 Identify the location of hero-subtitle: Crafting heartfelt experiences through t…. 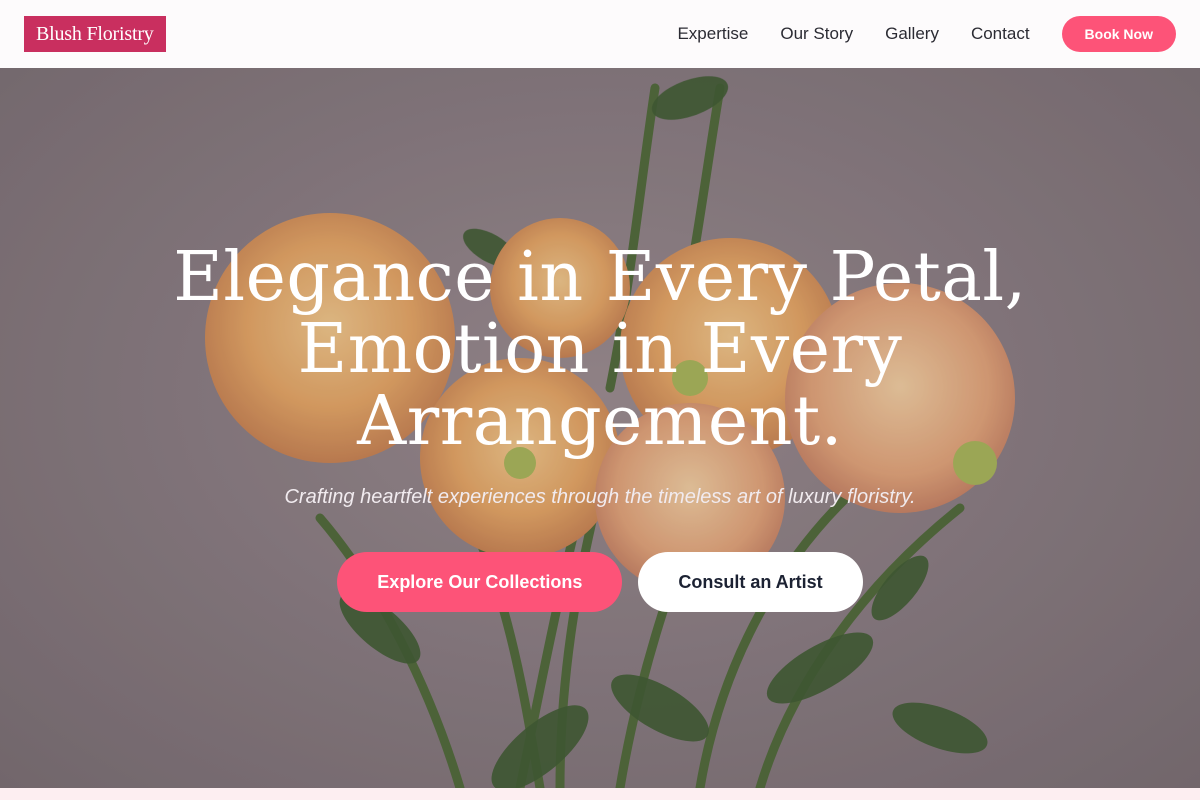
(600, 497).